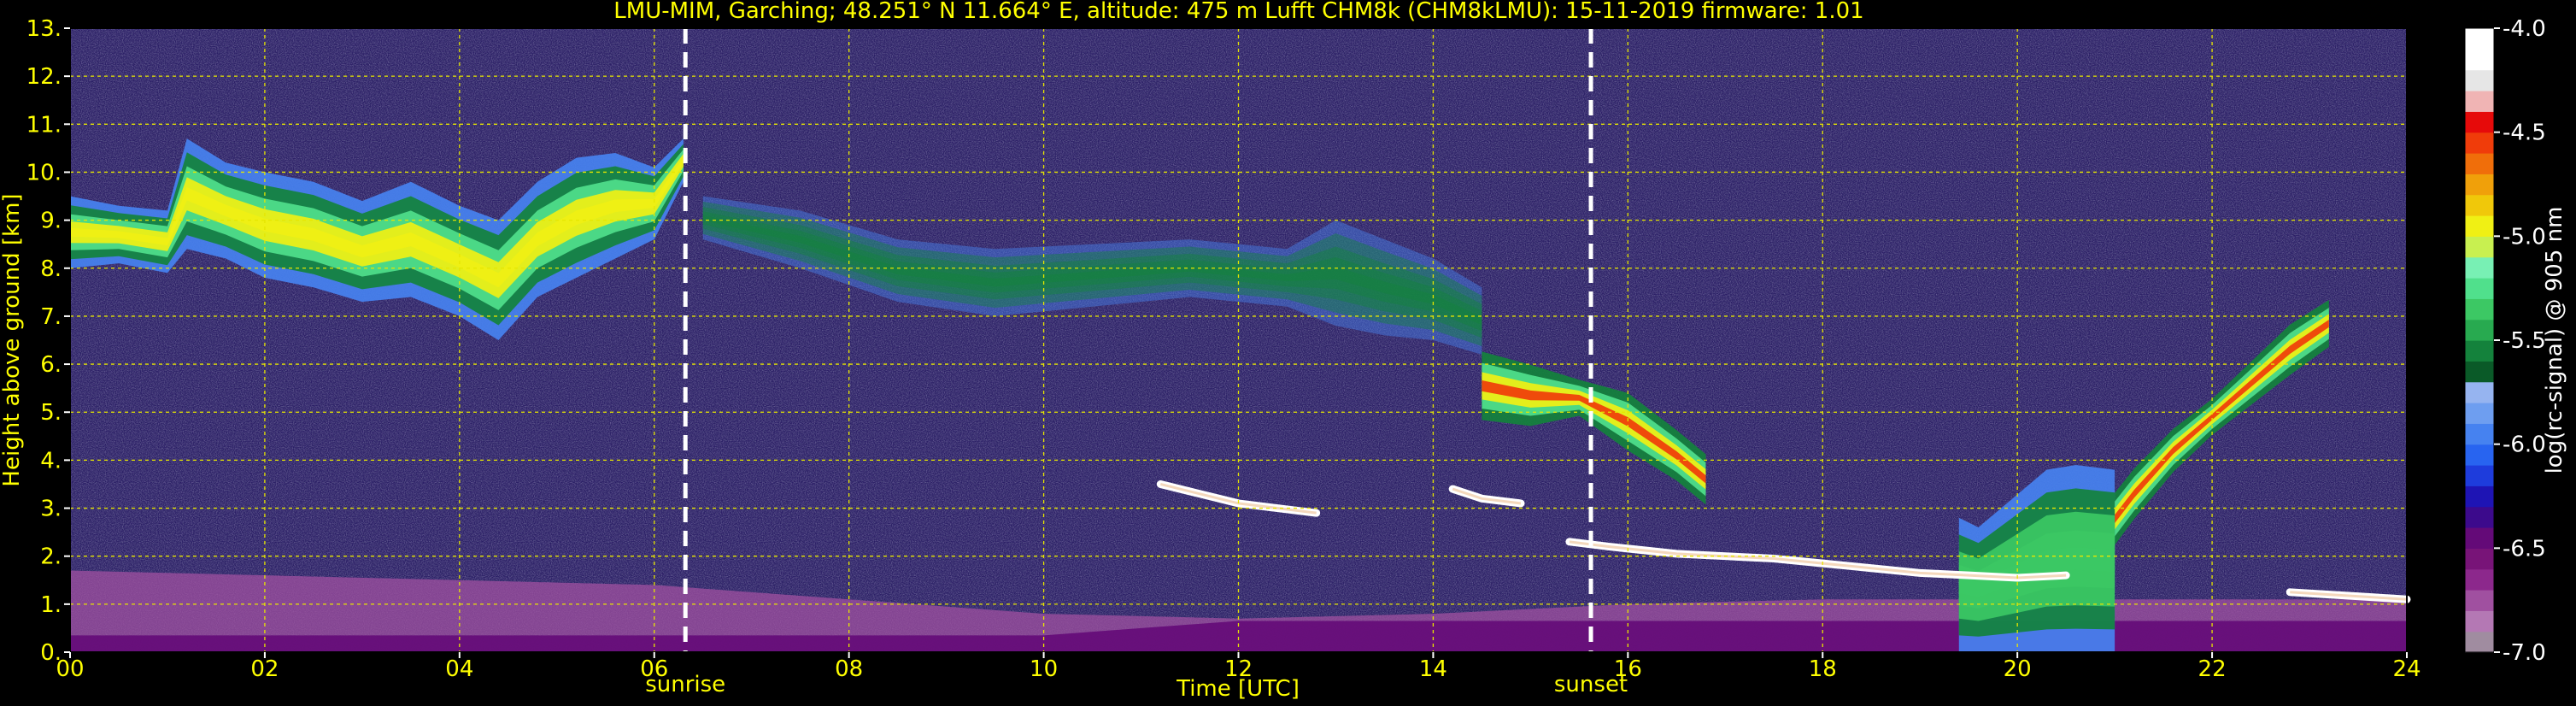 This screenshot has height=706, width=2576. I want to click on x-tick-label: 00, so click(70, 669).